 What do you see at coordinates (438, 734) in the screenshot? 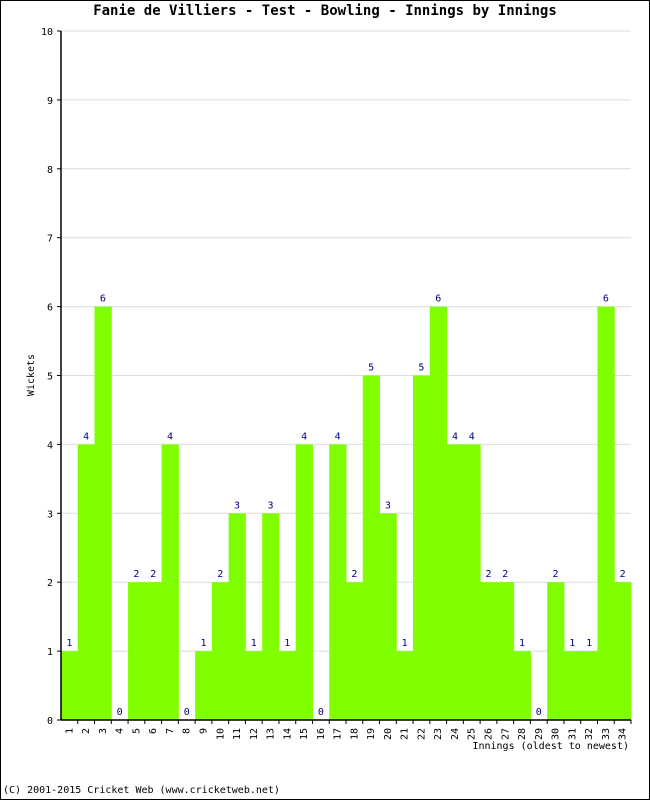
I see `x-tick-label: 23` at bounding box center [438, 734].